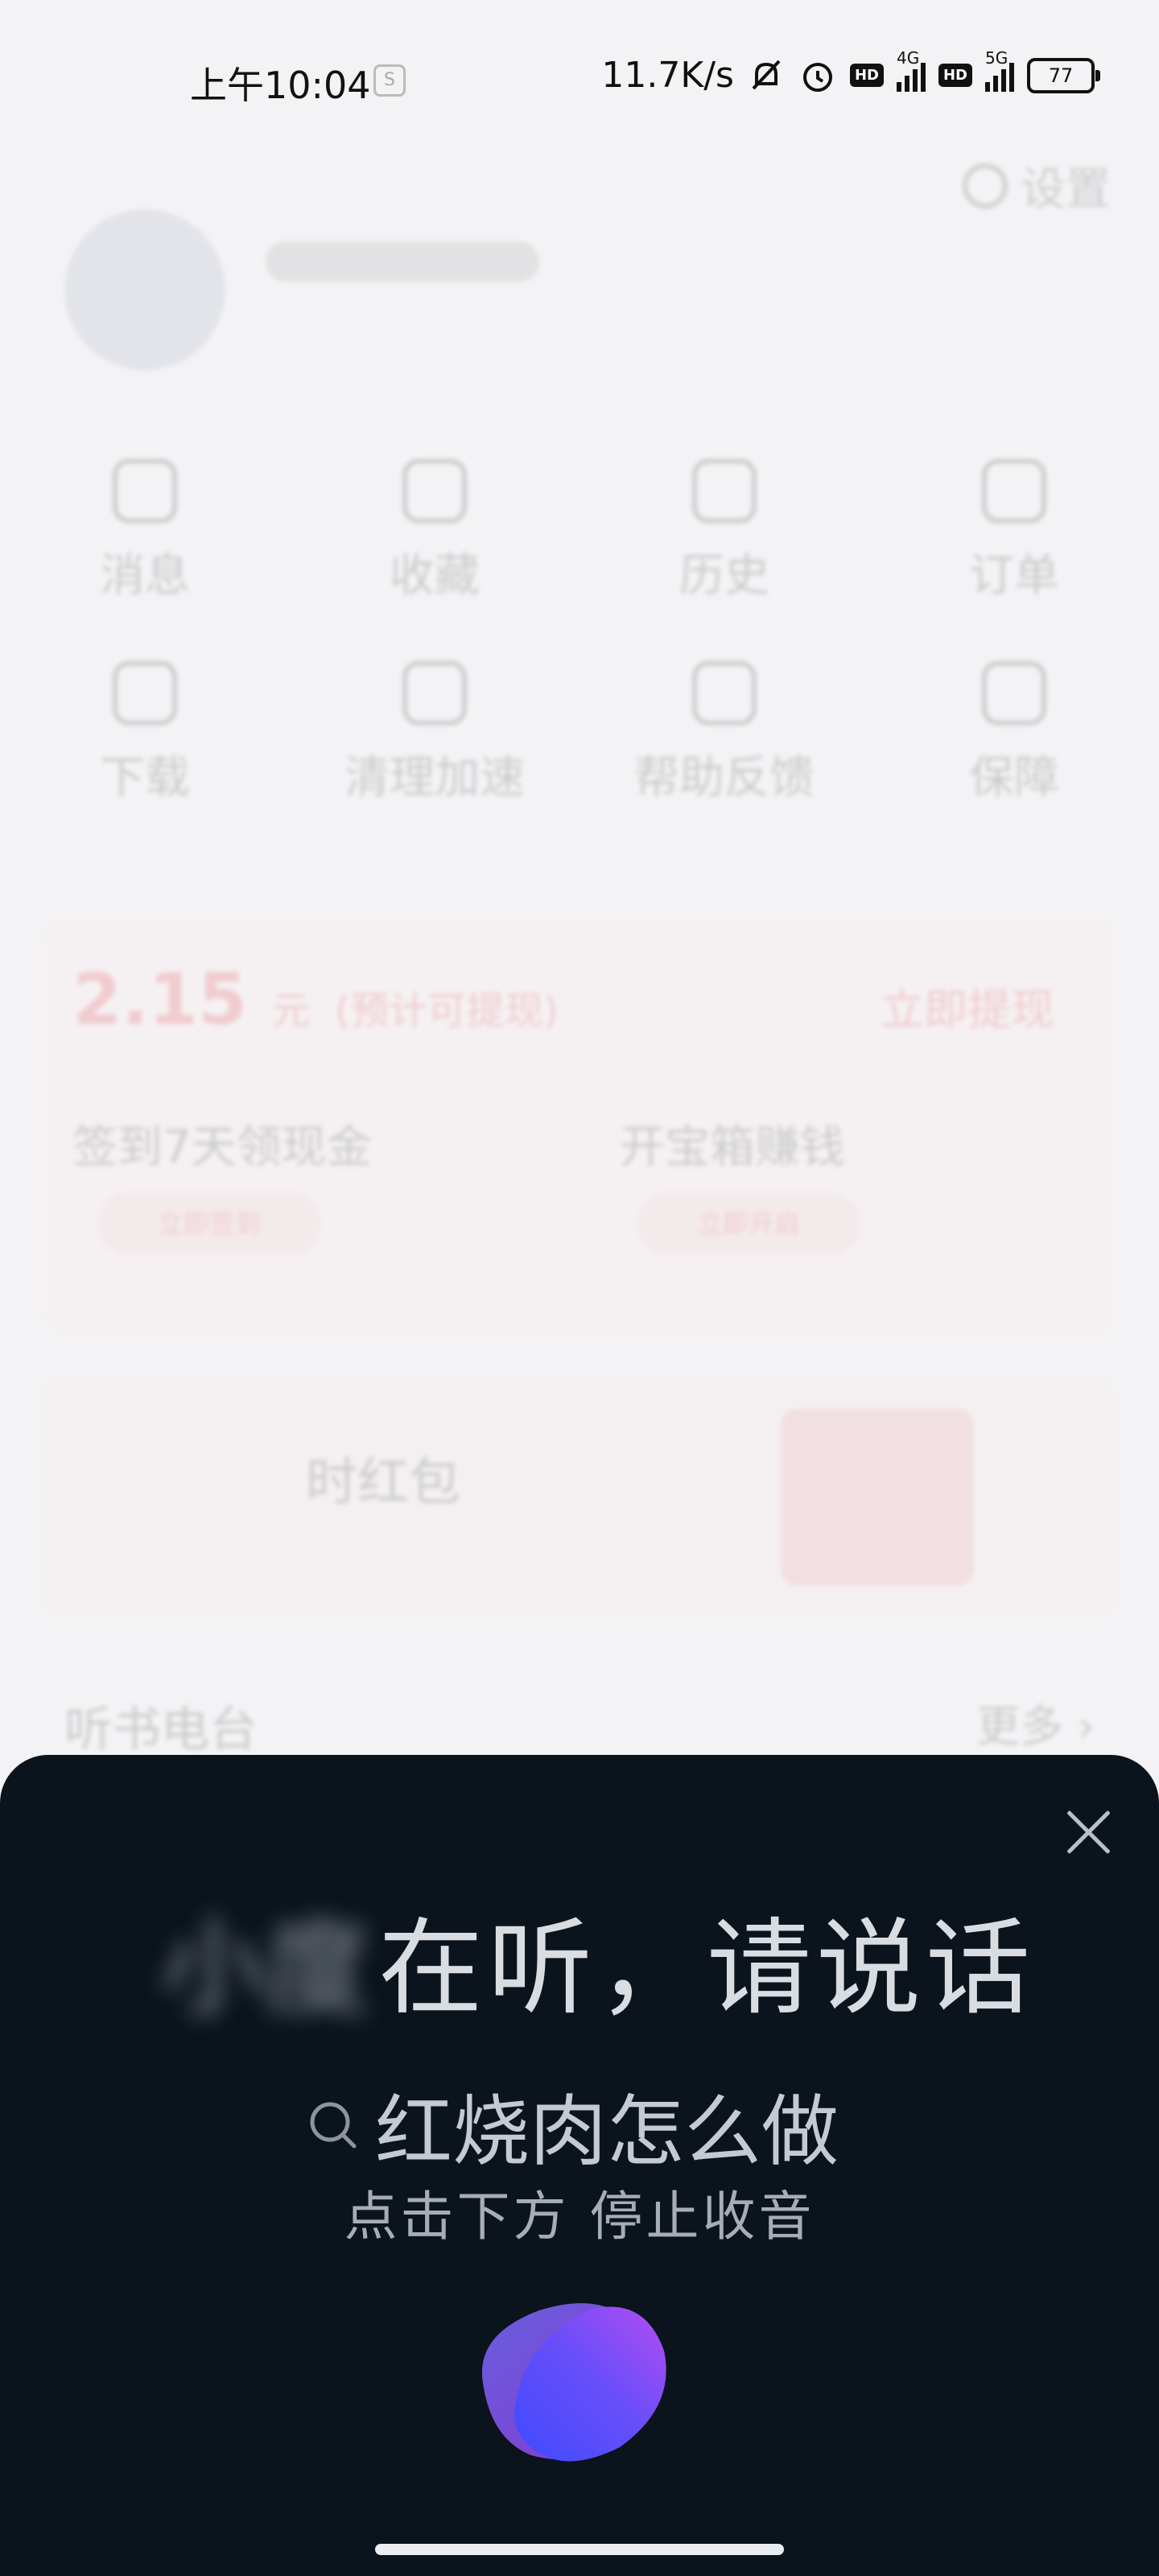 This screenshot has height=2576, width=1159. I want to click on listening-text: 在听，请说话, so click(707, 1968).